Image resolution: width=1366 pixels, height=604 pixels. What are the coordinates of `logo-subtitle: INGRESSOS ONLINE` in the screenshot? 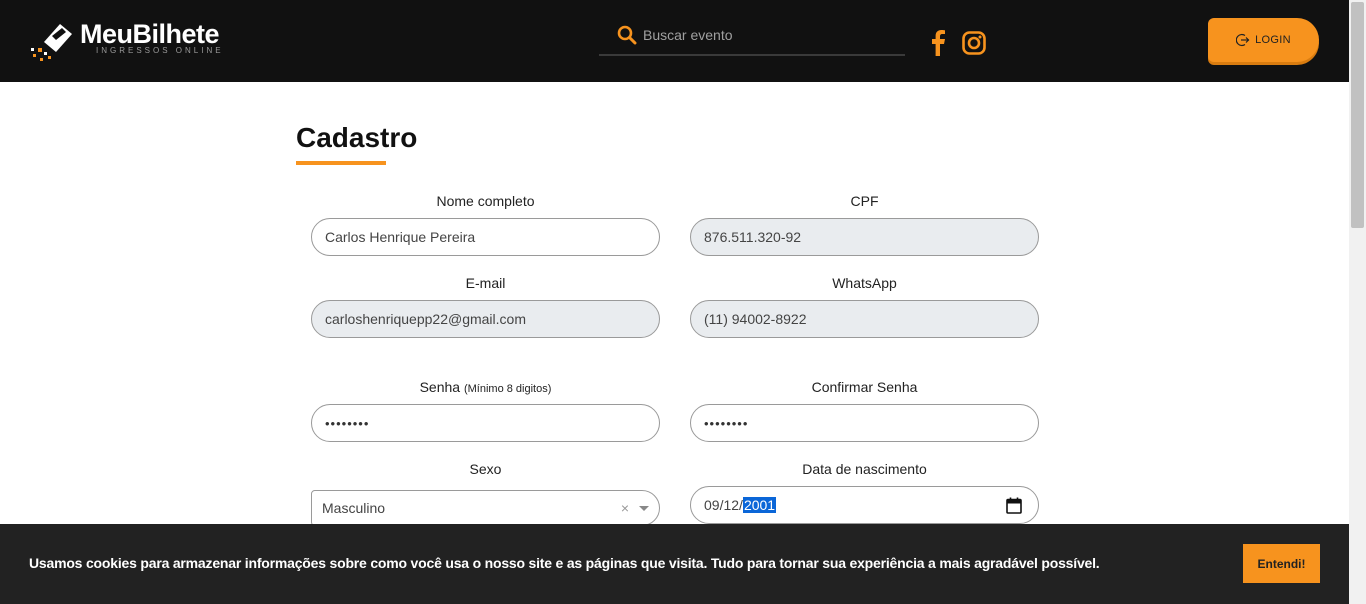 It's located at (160, 50).